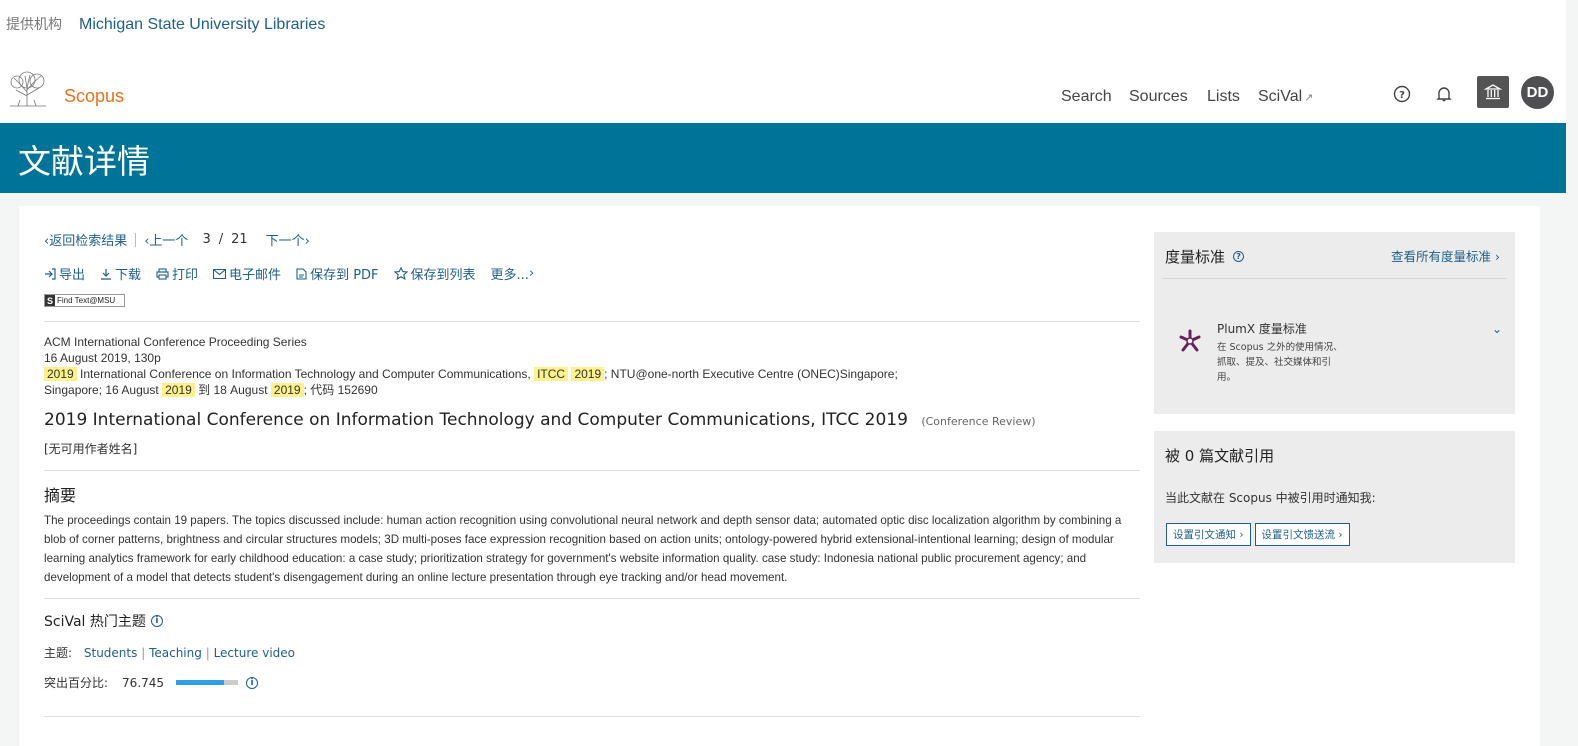  What do you see at coordinates (443, 275) in the screenshot?
I see `save-list-label: 保存到列表` at bounding box center [443, 275].